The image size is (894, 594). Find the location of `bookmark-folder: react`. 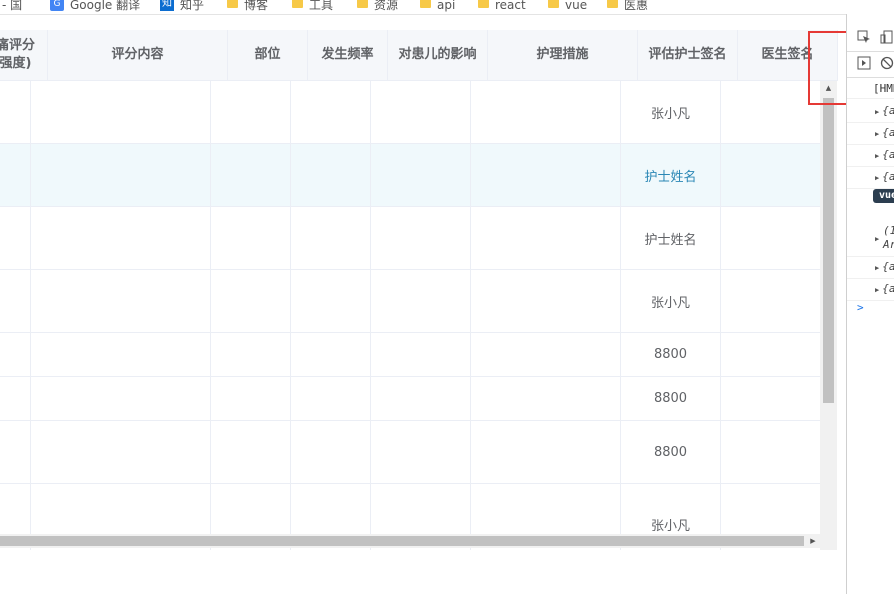

bookmark-folder: react is located at coordinates (502, 7).